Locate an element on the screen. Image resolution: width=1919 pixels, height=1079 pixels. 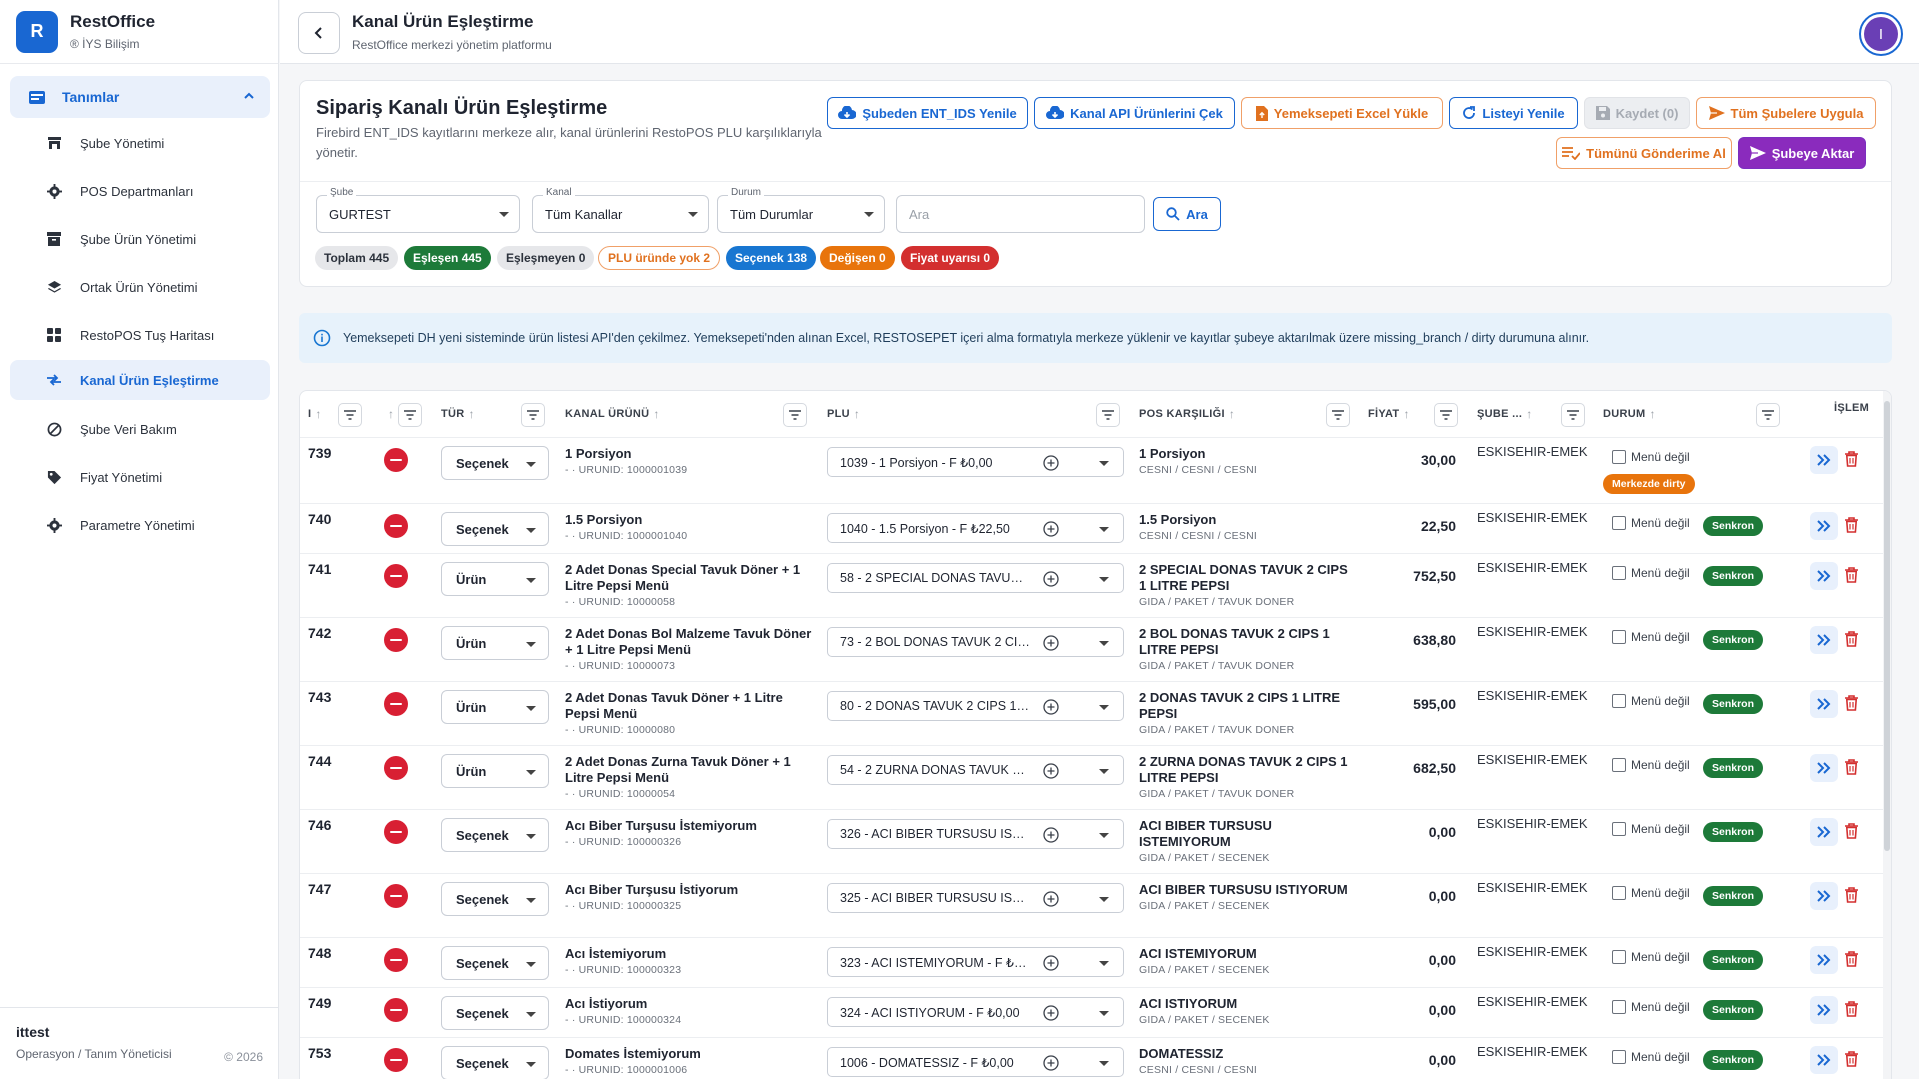
avatar: I is located at coordinates (1881, 34).